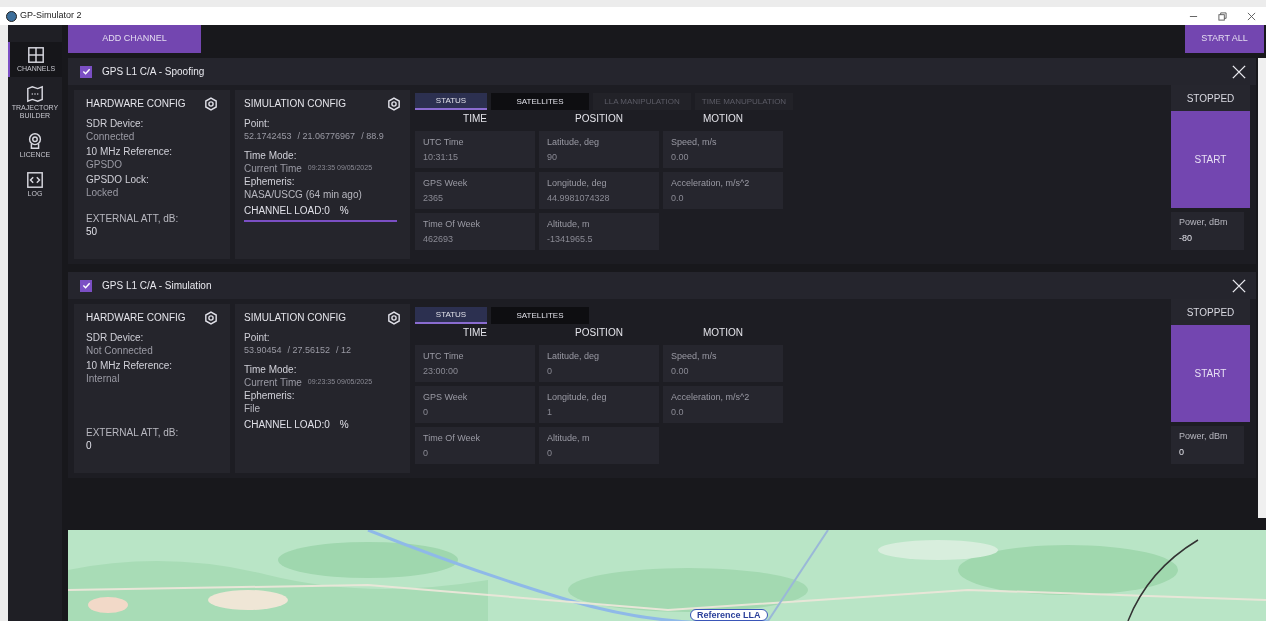 This screenshot has height=621, width=1266. What do you see at coordinates (344, 350) in the screenshot?
I see `coordinate-value: / 12` at bounding box center [344, 350].